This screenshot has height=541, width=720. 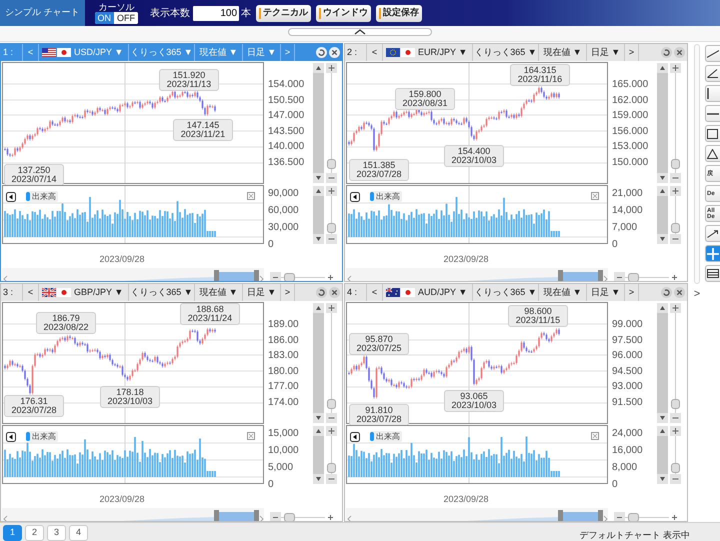 I want to click on toolbar-button: ウインドウ, so click(x=344, y=13).